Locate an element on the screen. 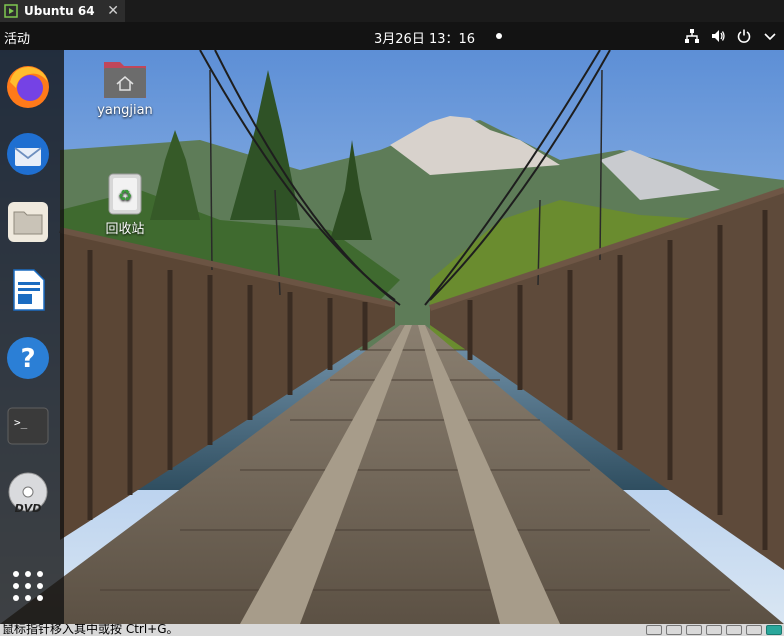 This screenshot has height=636, width=784. chevron-down-icon is located at coordinates (770, 36).